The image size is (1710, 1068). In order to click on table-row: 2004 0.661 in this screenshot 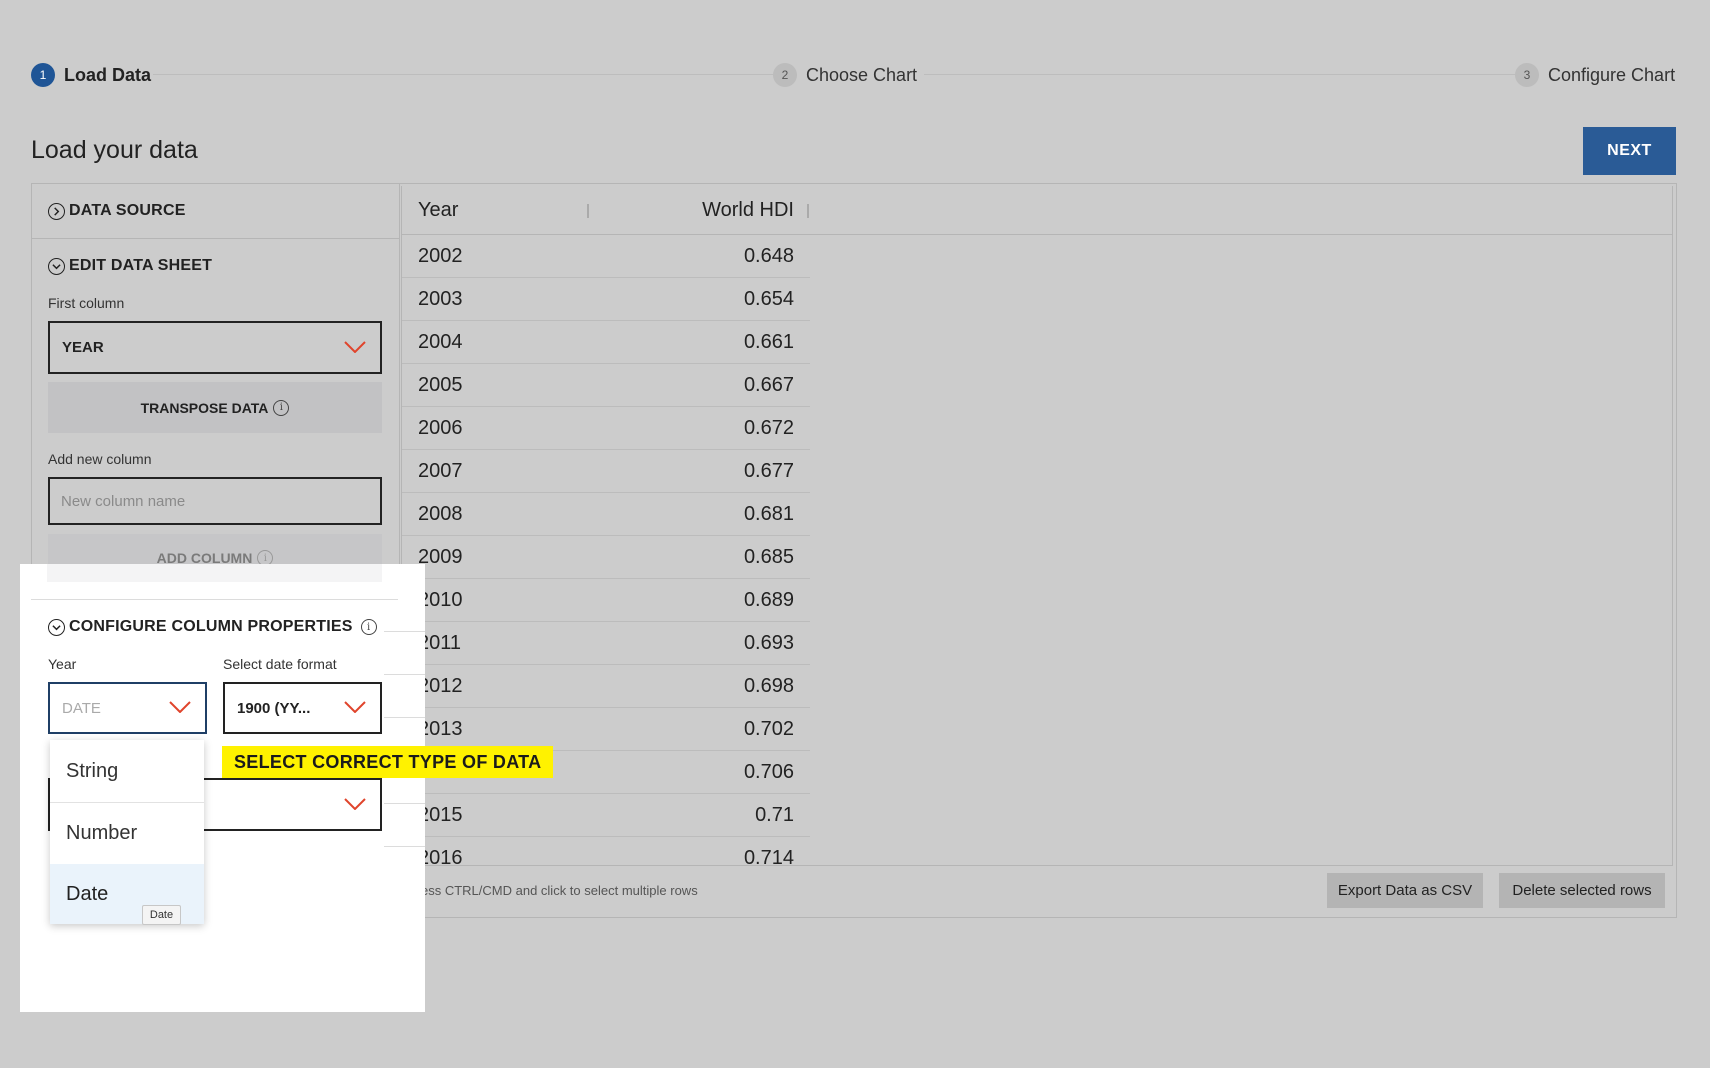, I will do `click(606, 342)`.